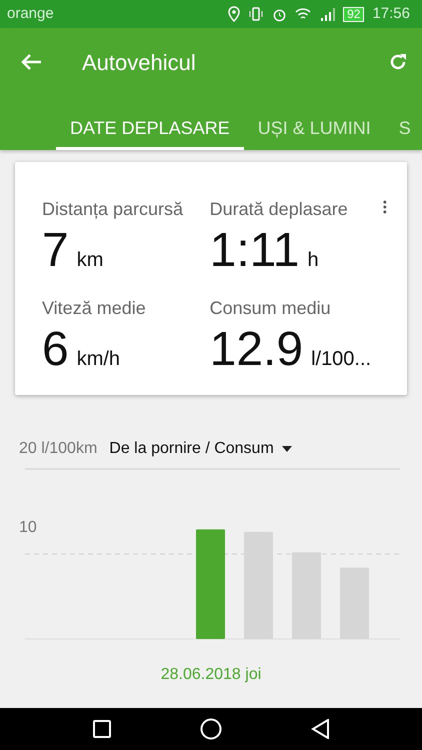 This screenshot has height=750, width=422. Describe the element at coordinates (90, 260) in the screenshot. I see `stat-unit: km` at that location.